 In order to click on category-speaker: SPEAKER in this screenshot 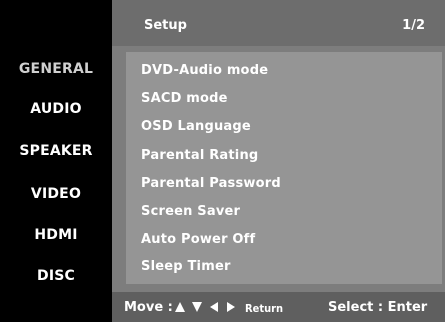, I will do `click(56, 151)`.